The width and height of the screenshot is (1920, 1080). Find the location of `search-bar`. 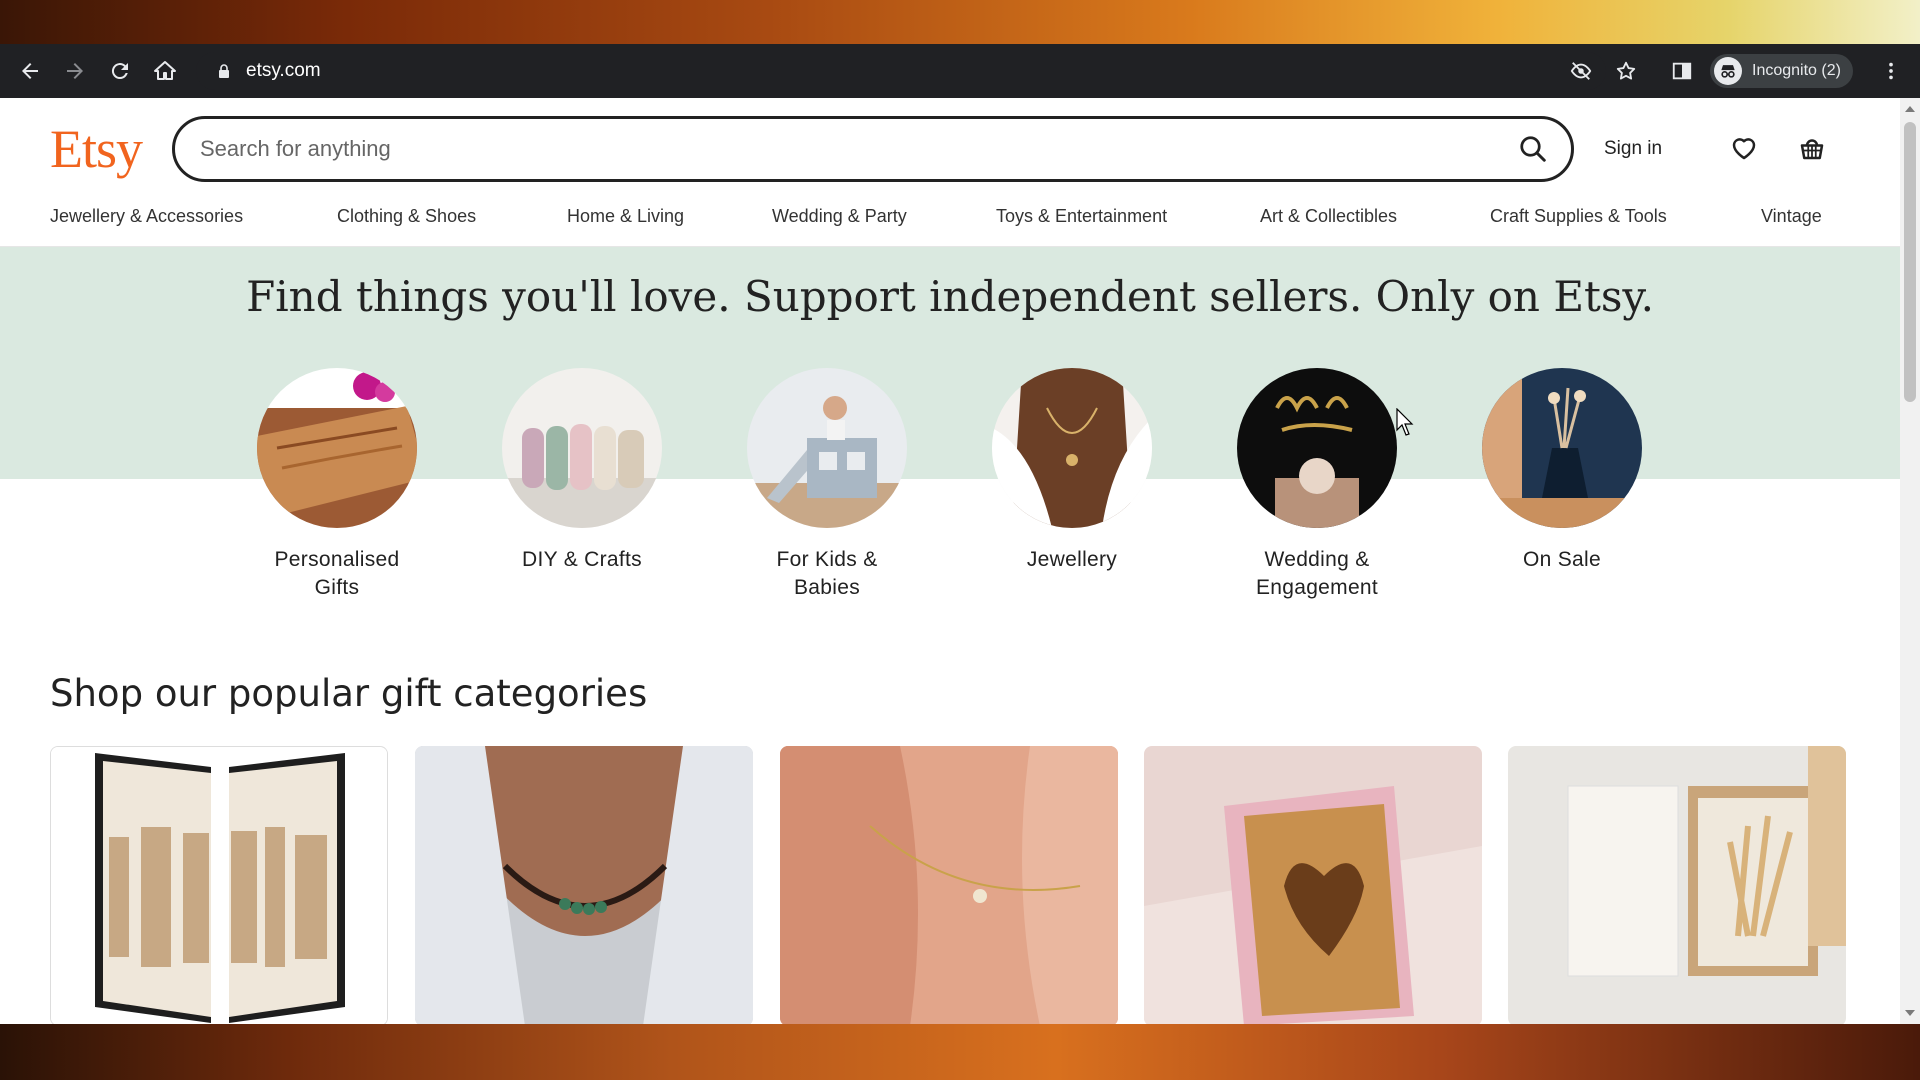

search-bar is located at coordinates (873, 149).